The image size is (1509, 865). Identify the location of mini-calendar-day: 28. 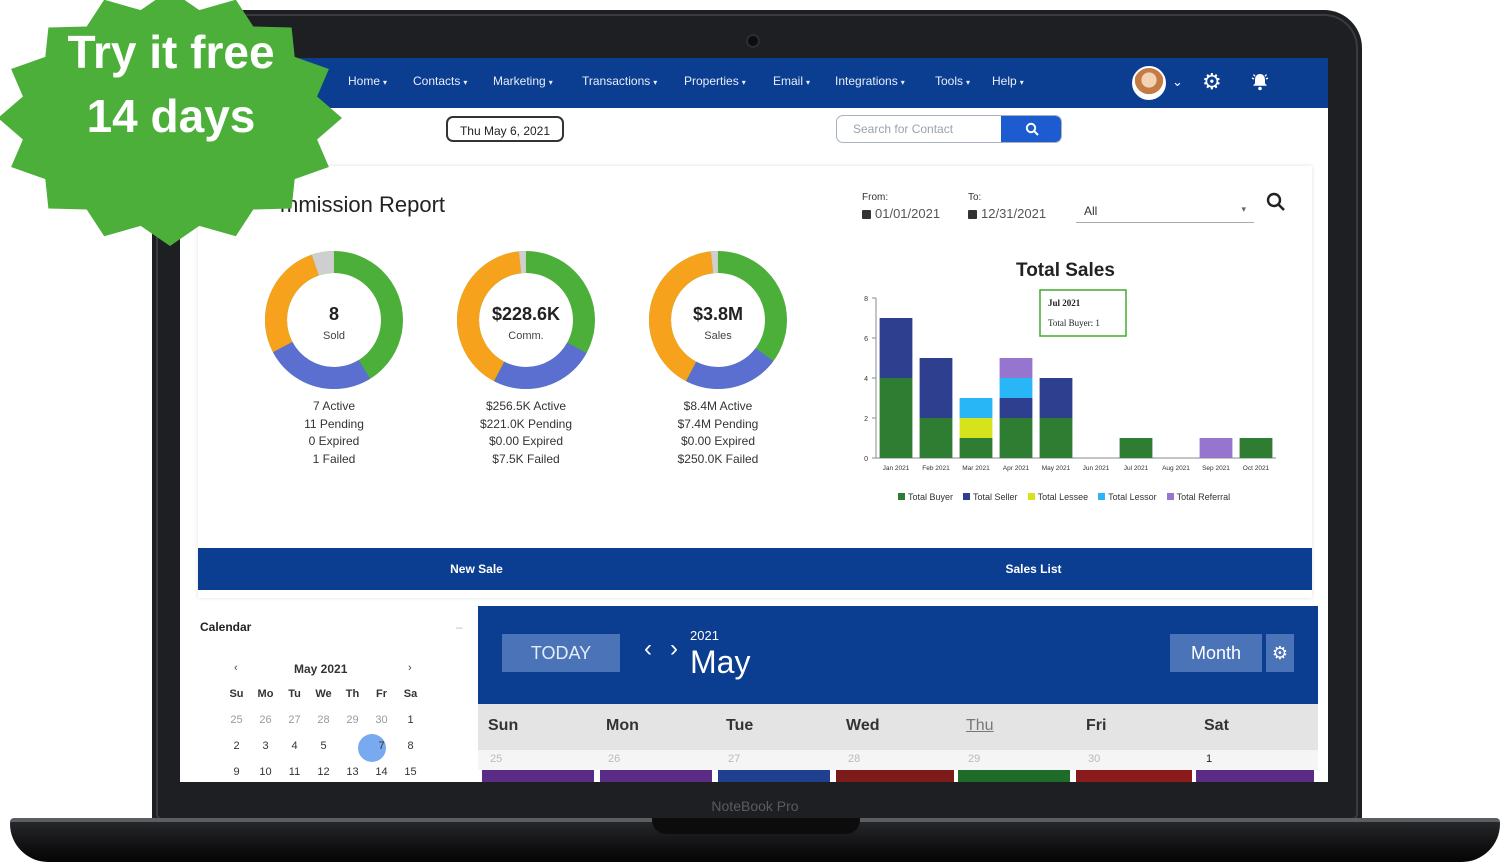
(323, 720).